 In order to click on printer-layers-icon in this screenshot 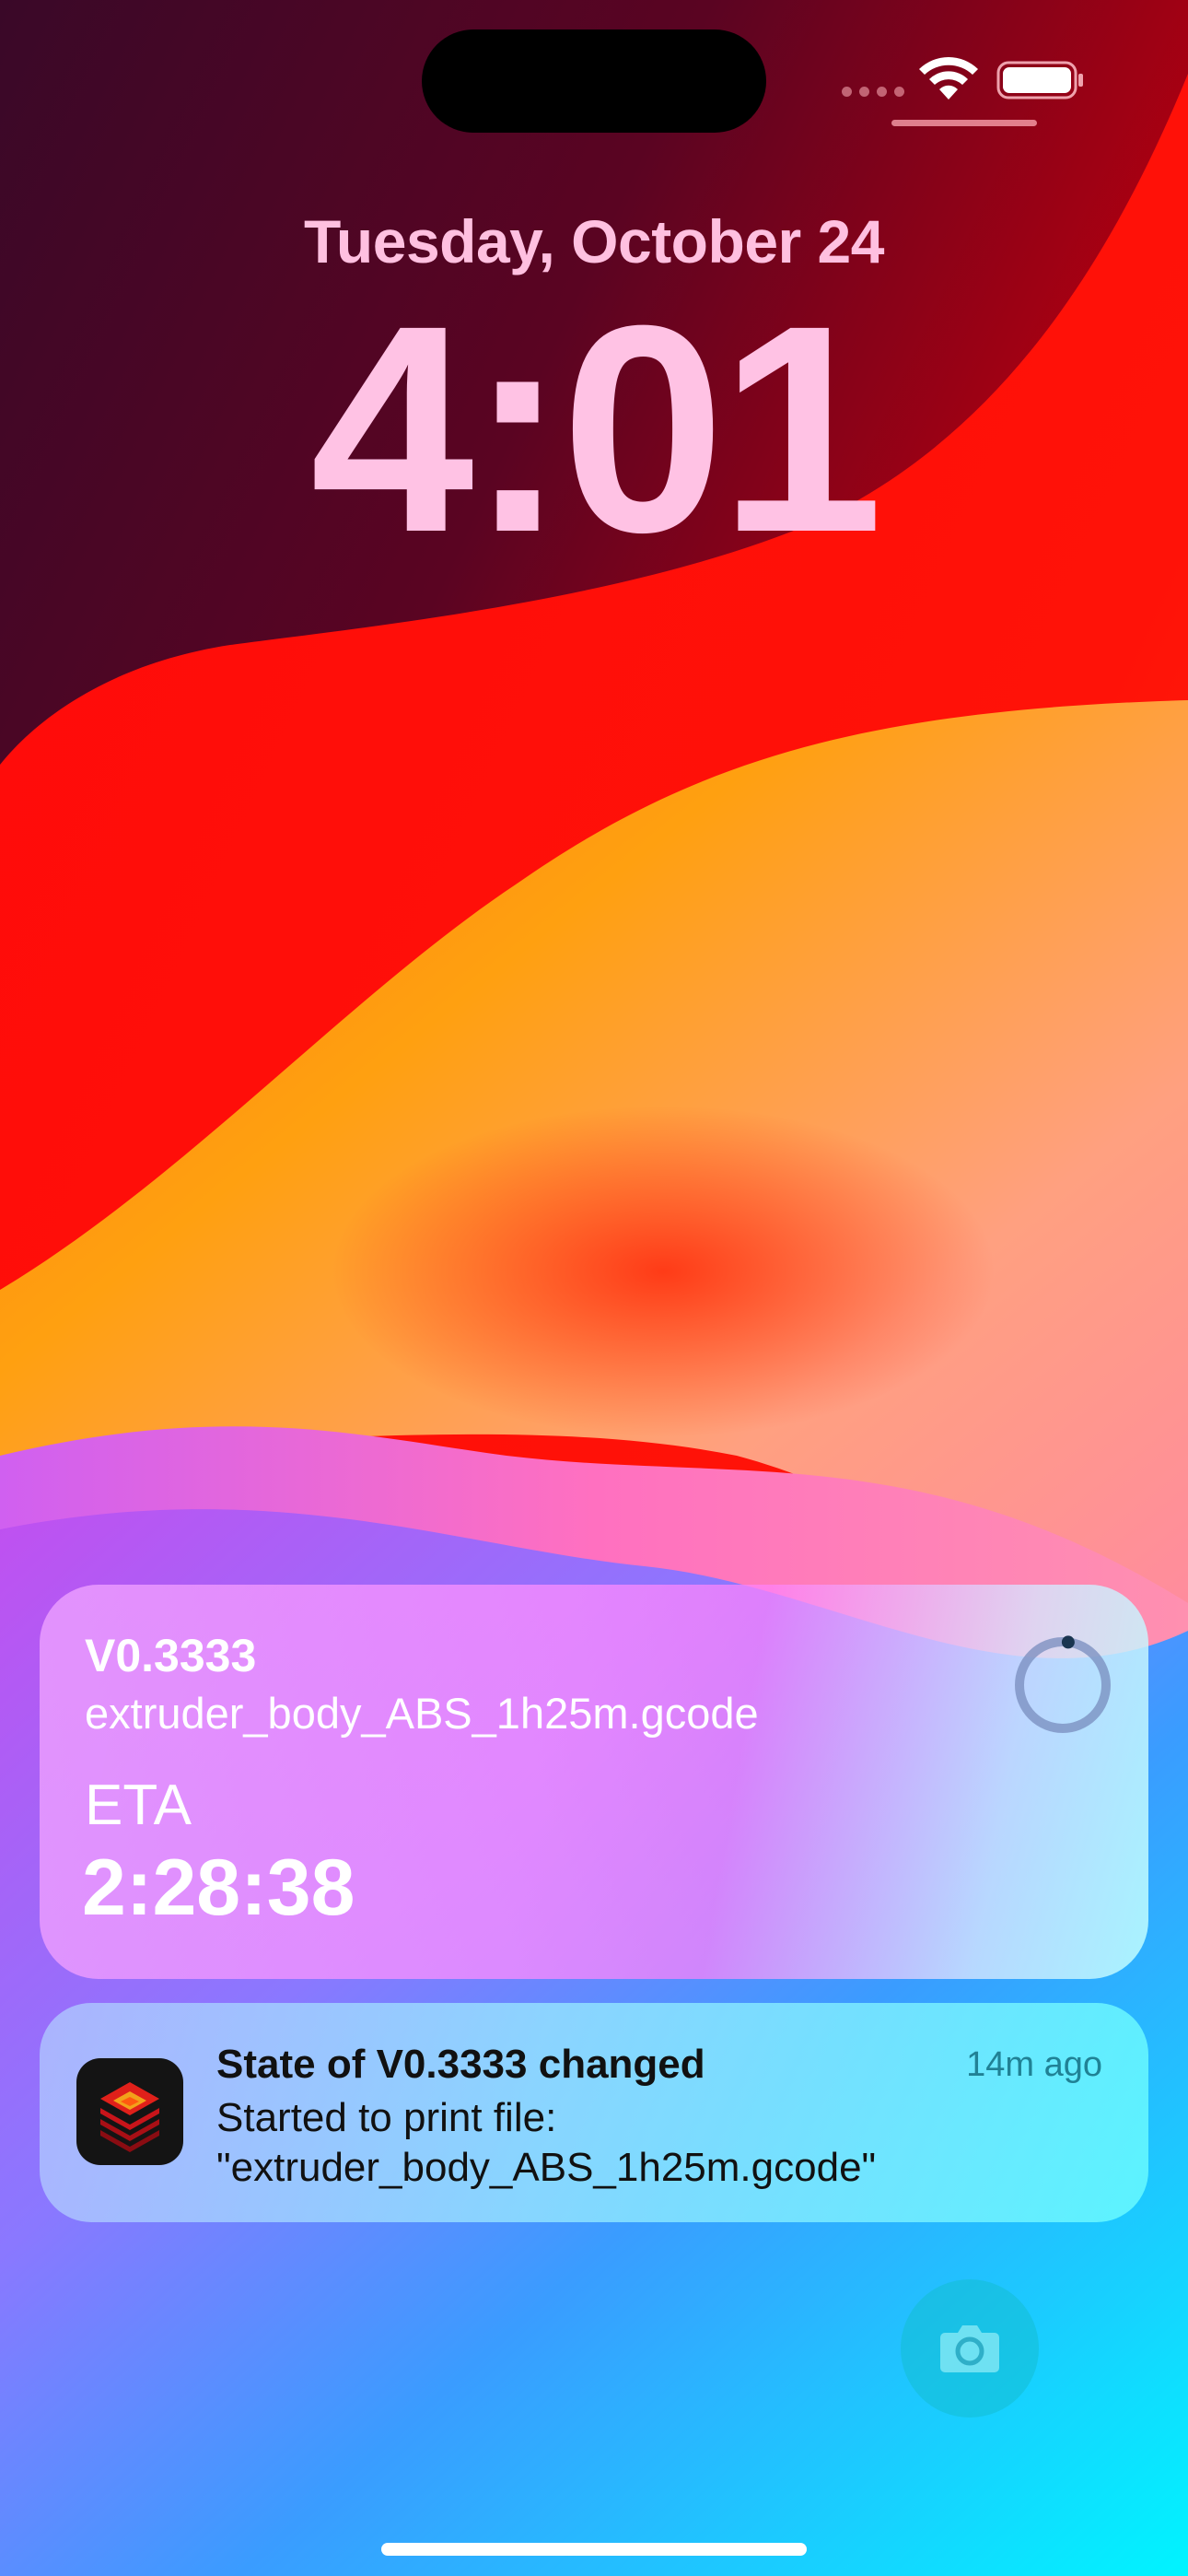, I will do `click(129, 2111)`.